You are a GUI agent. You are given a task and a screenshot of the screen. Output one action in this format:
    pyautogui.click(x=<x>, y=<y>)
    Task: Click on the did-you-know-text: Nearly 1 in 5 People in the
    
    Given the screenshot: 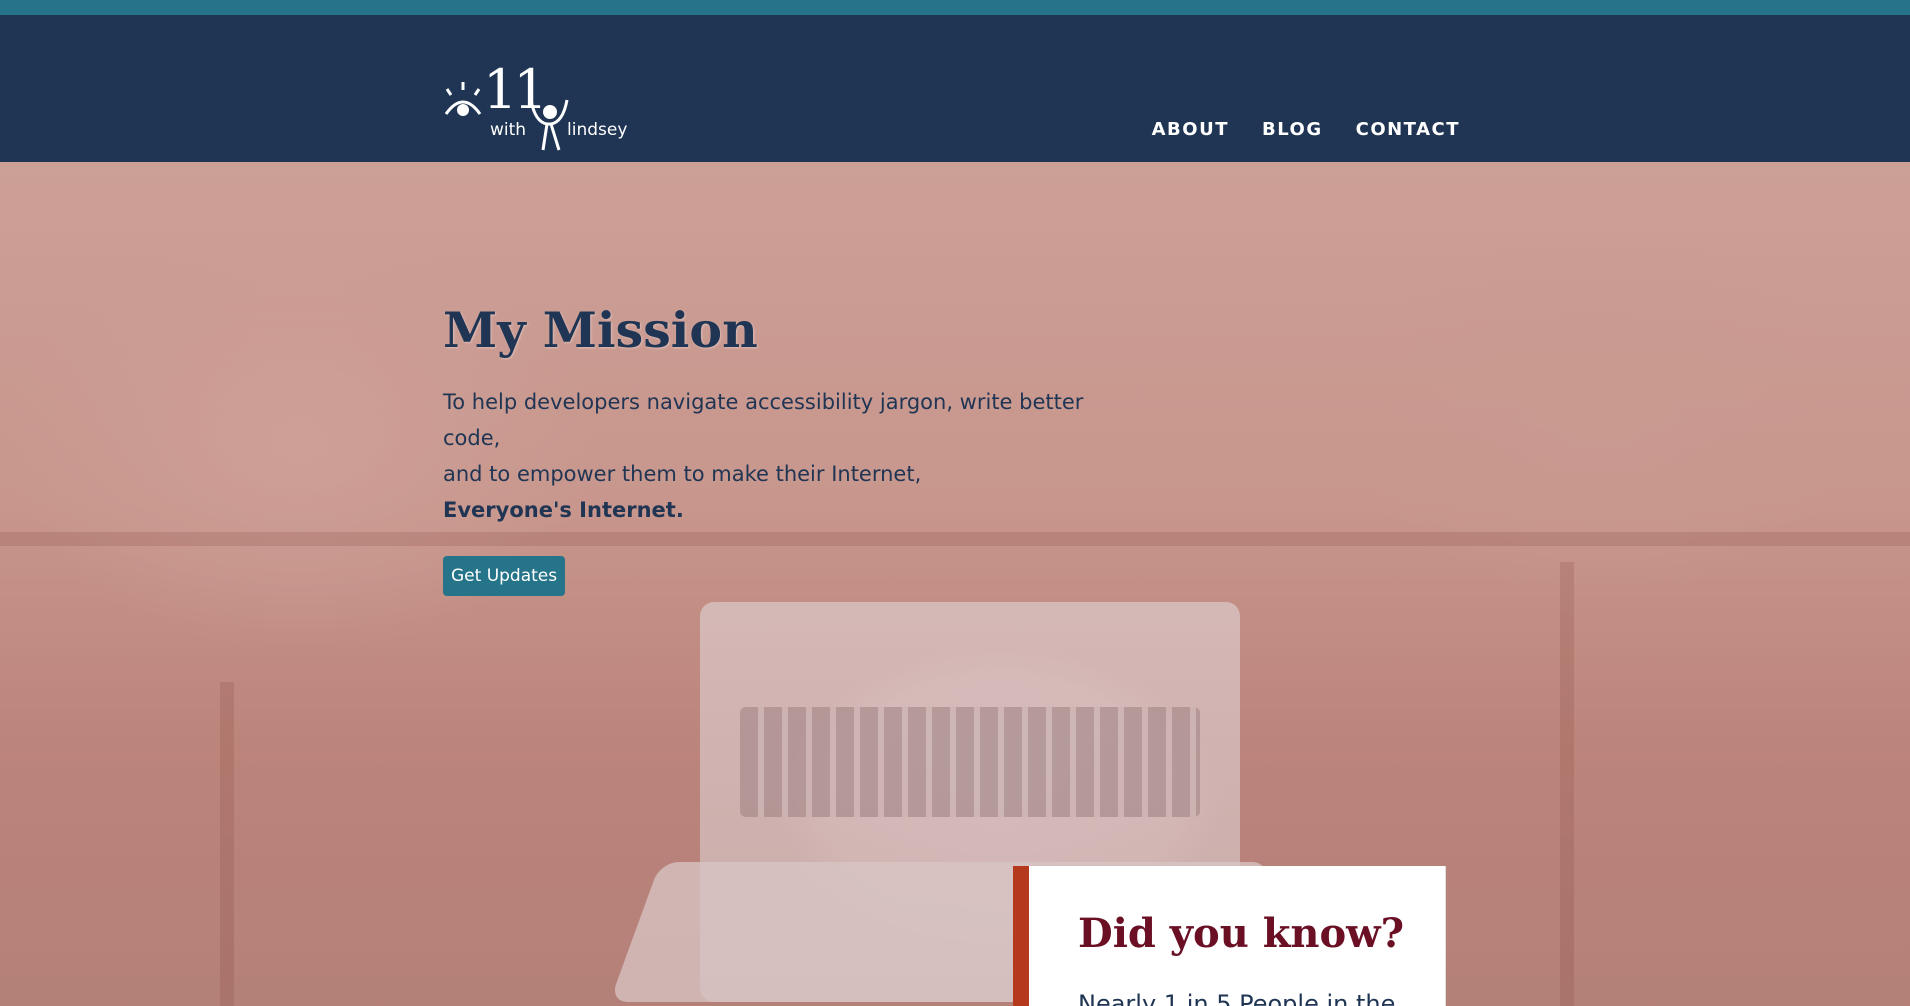 What is the action you would take?
    pyautogui.click(x=1237, y=998)
    